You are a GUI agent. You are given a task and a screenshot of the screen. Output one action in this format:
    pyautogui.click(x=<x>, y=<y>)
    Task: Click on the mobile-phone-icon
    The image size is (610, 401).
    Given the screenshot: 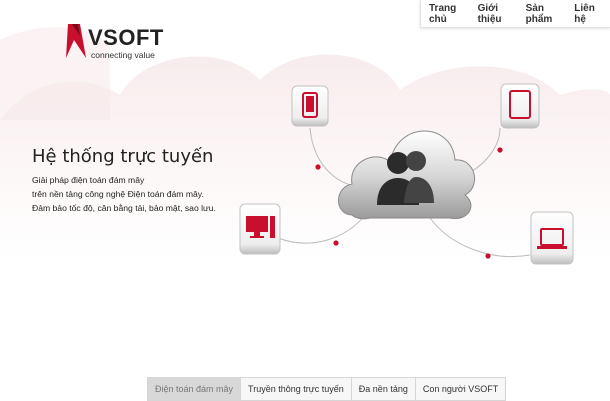 What is the action you would take?
    pyautogui.click(x=310, y=106)
    